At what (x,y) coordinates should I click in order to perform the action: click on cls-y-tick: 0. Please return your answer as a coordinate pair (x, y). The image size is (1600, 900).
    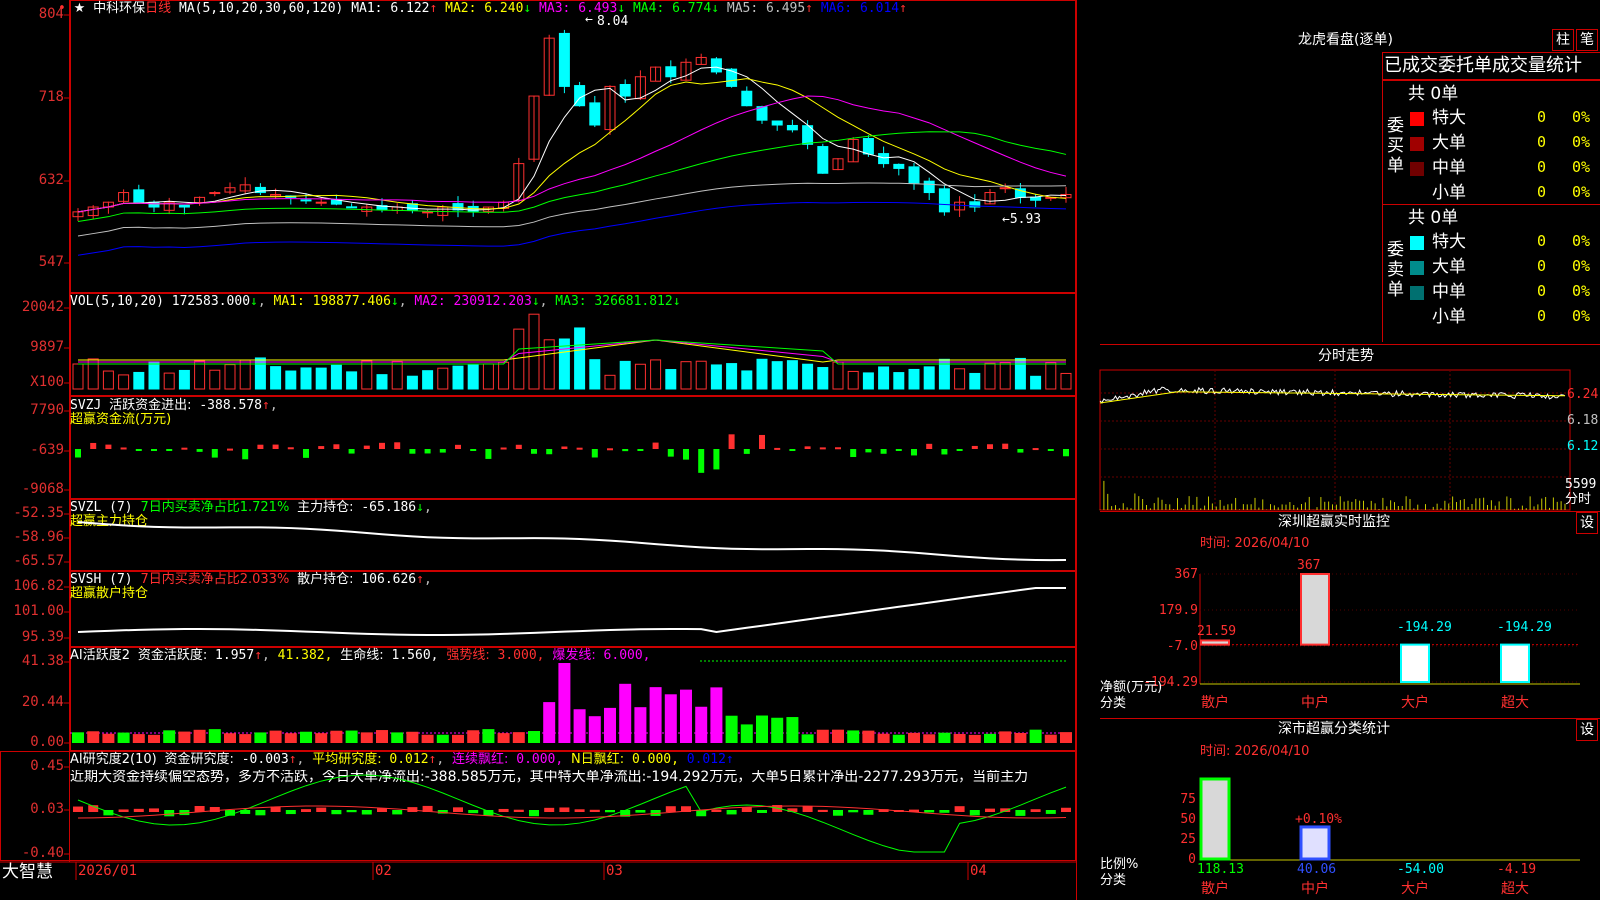
    Looking at the image, I should click on (1192, 859).